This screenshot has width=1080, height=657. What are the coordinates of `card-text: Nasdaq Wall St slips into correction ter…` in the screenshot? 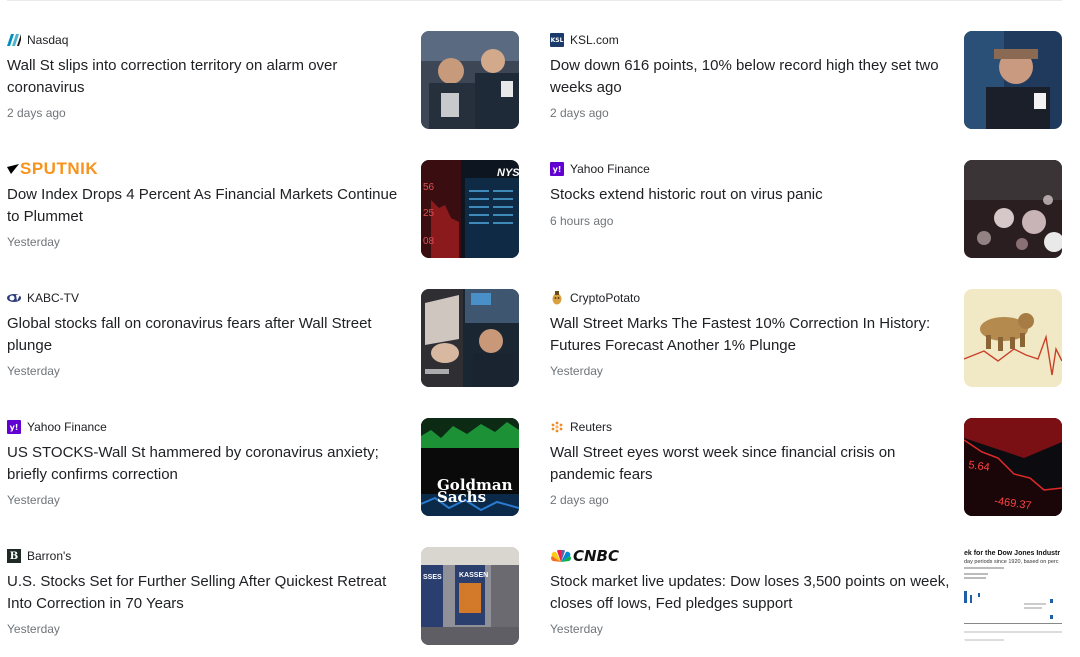 It's located at (207, 80).